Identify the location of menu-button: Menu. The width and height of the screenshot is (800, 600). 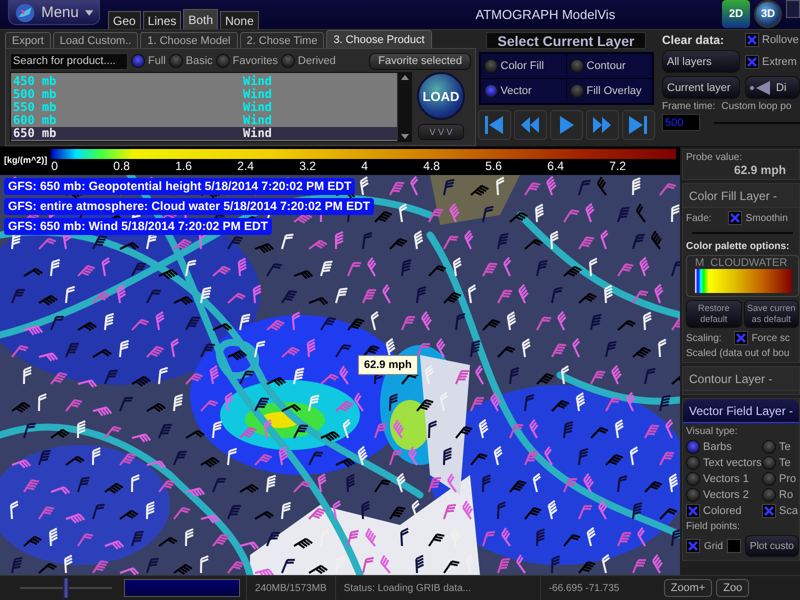
(54, 12).